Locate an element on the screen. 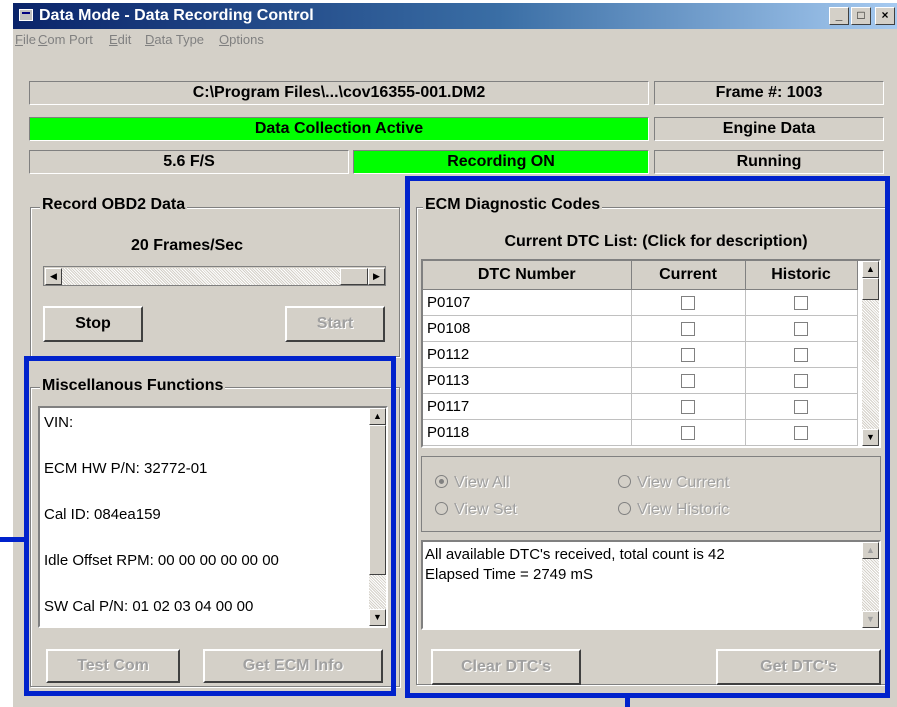 Image resolution: width=897 pixels, height=707 pixels. menu-file: File is located at coordinates (25, 40).